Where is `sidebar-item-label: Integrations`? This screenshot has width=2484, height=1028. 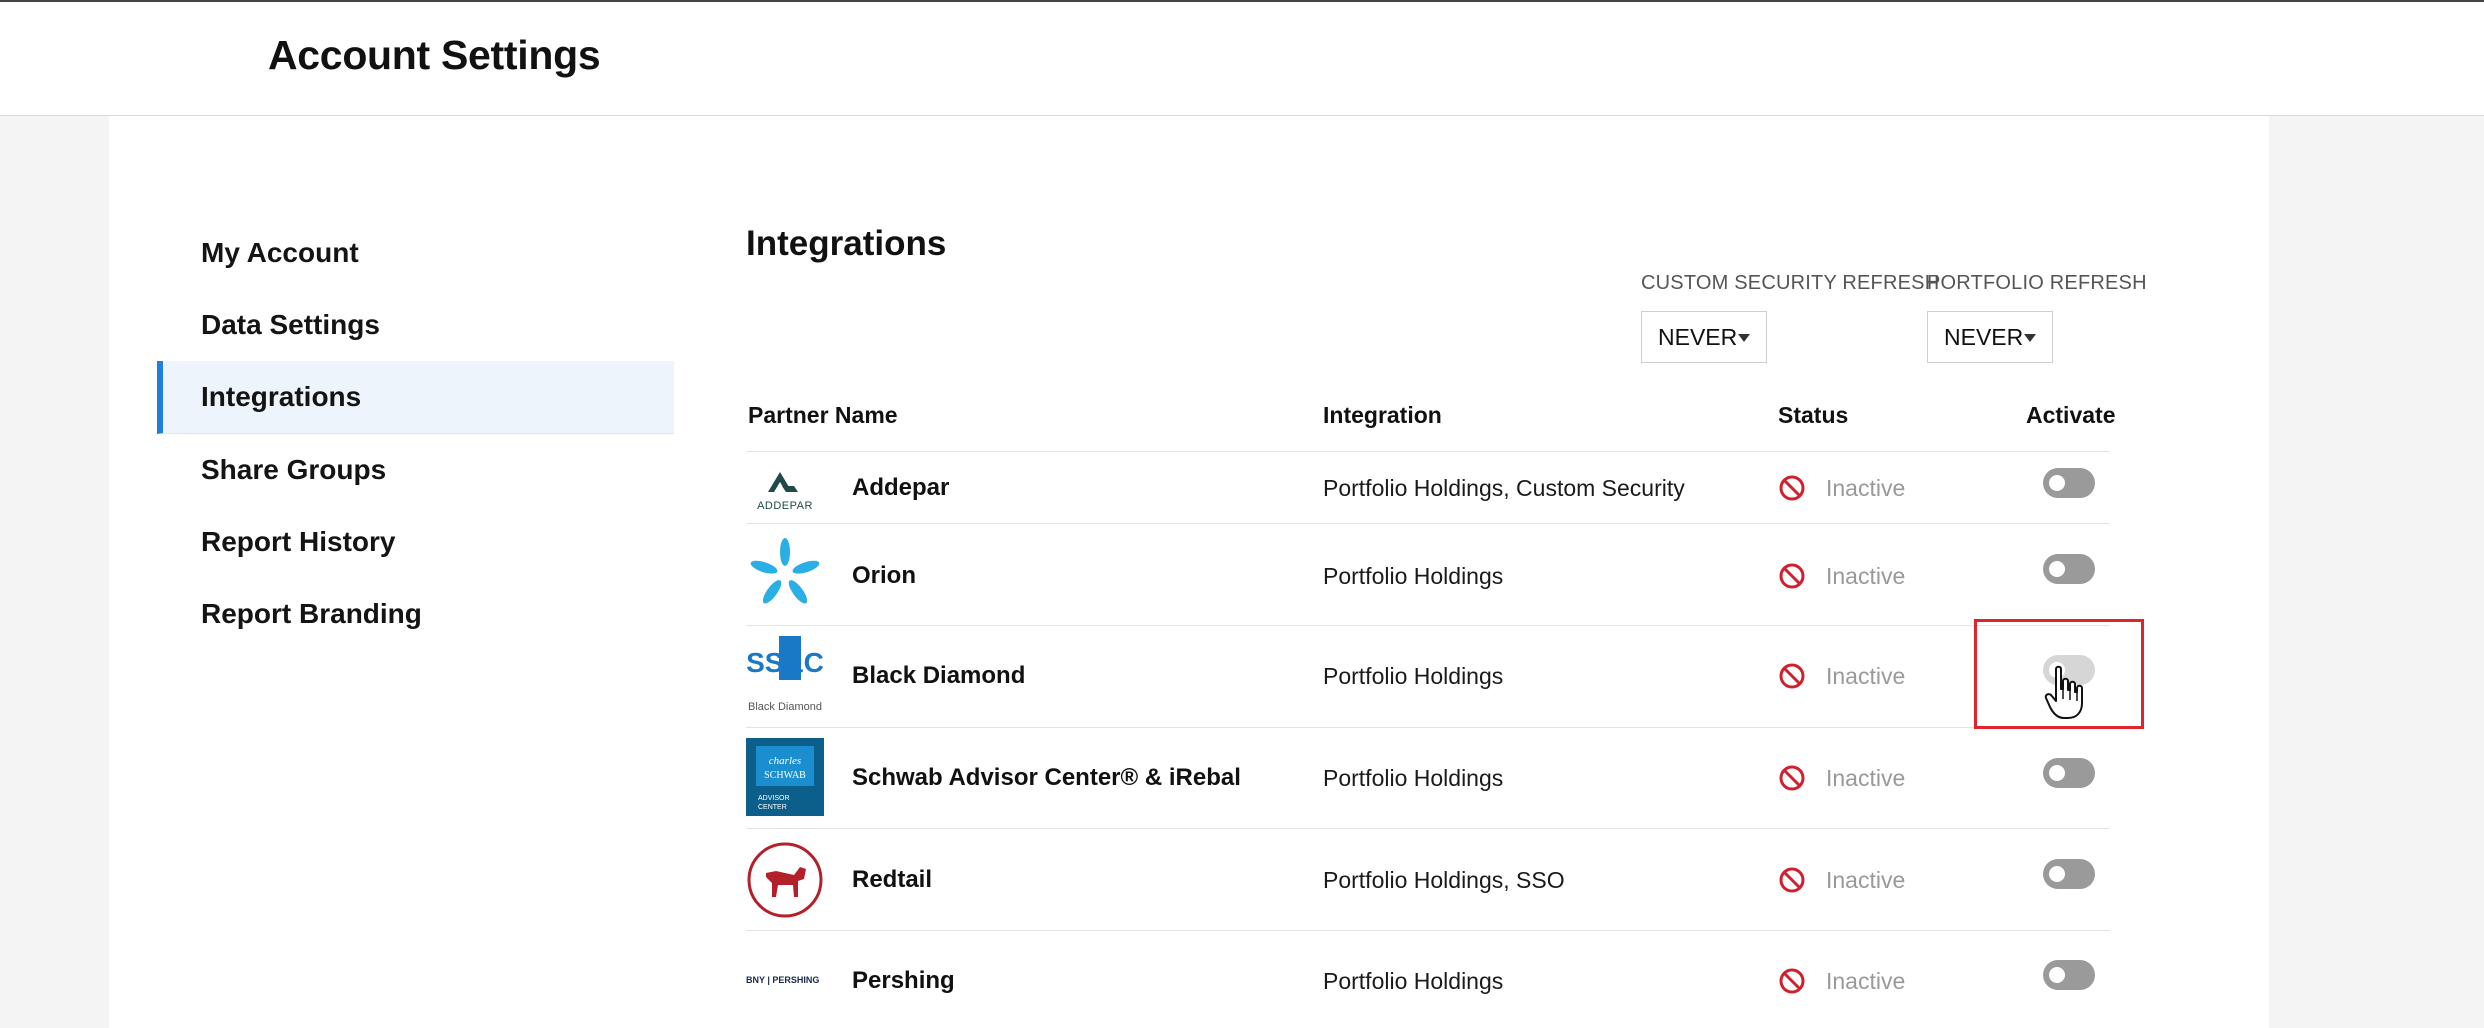
sidebar-item-label: Integrations is located at coordinates (281, 396).